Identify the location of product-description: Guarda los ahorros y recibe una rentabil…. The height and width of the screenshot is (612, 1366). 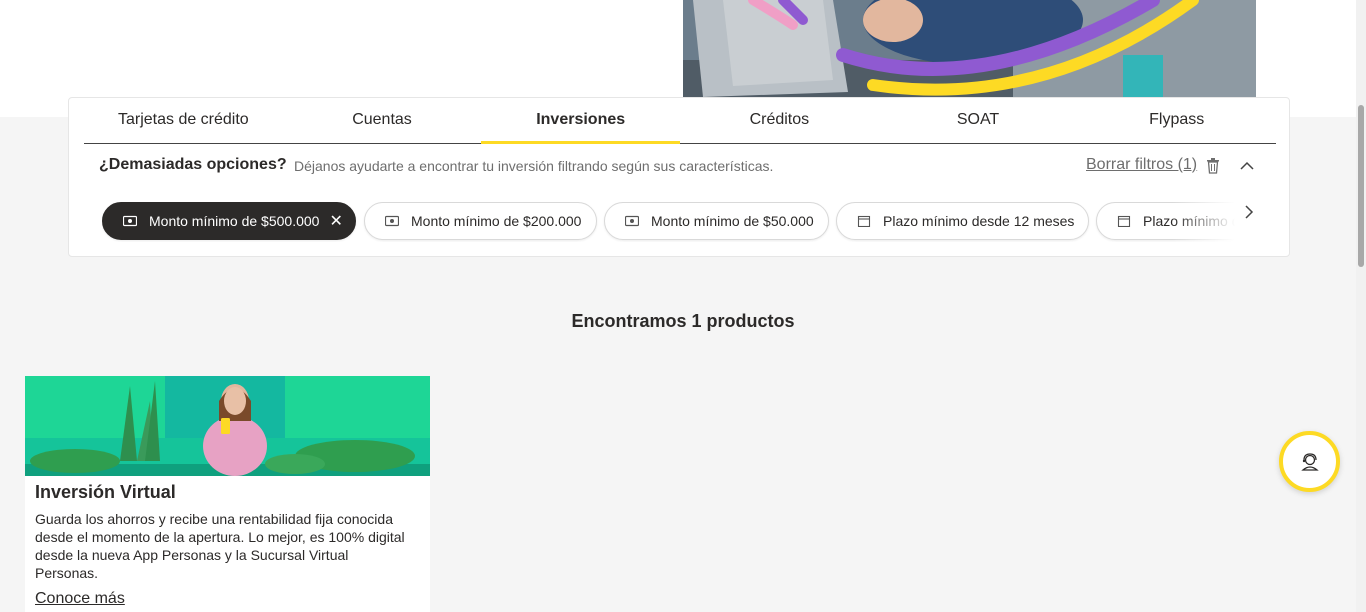
(220, 546).